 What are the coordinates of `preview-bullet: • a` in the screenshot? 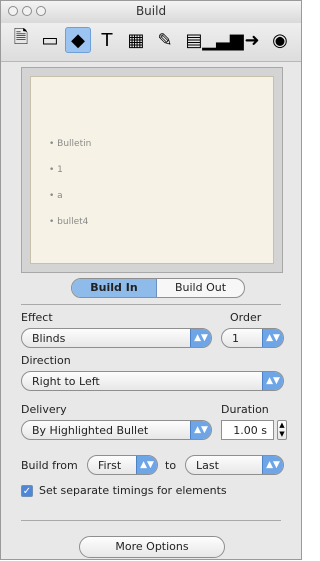 It's located at (56, 196).